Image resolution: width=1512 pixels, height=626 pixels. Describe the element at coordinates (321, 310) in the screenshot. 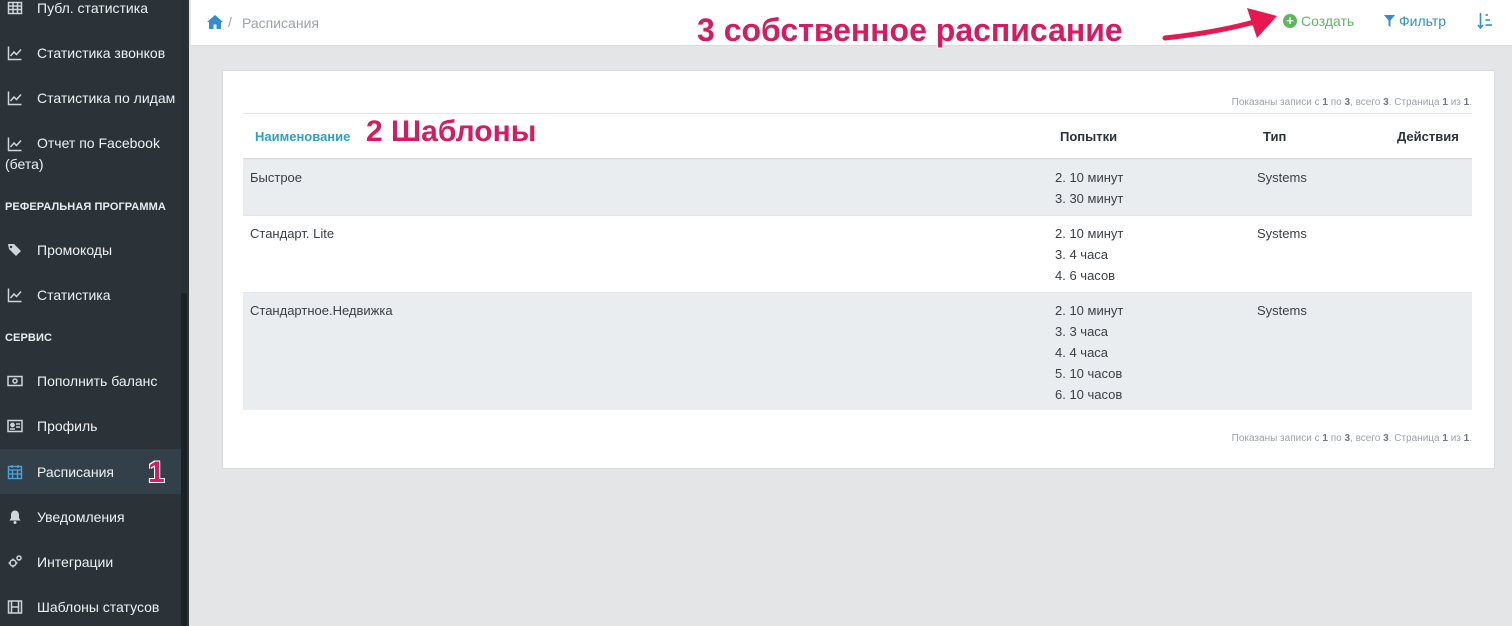

I see `row-name: Стандартное.Недвижка` at that location.